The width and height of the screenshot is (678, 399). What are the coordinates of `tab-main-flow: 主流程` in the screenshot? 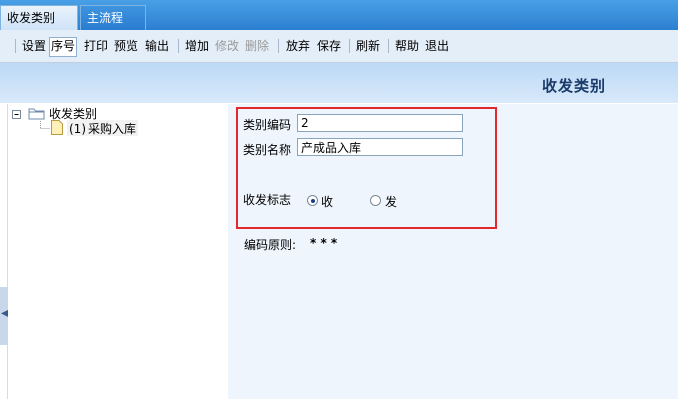 It's located at (113, 17).